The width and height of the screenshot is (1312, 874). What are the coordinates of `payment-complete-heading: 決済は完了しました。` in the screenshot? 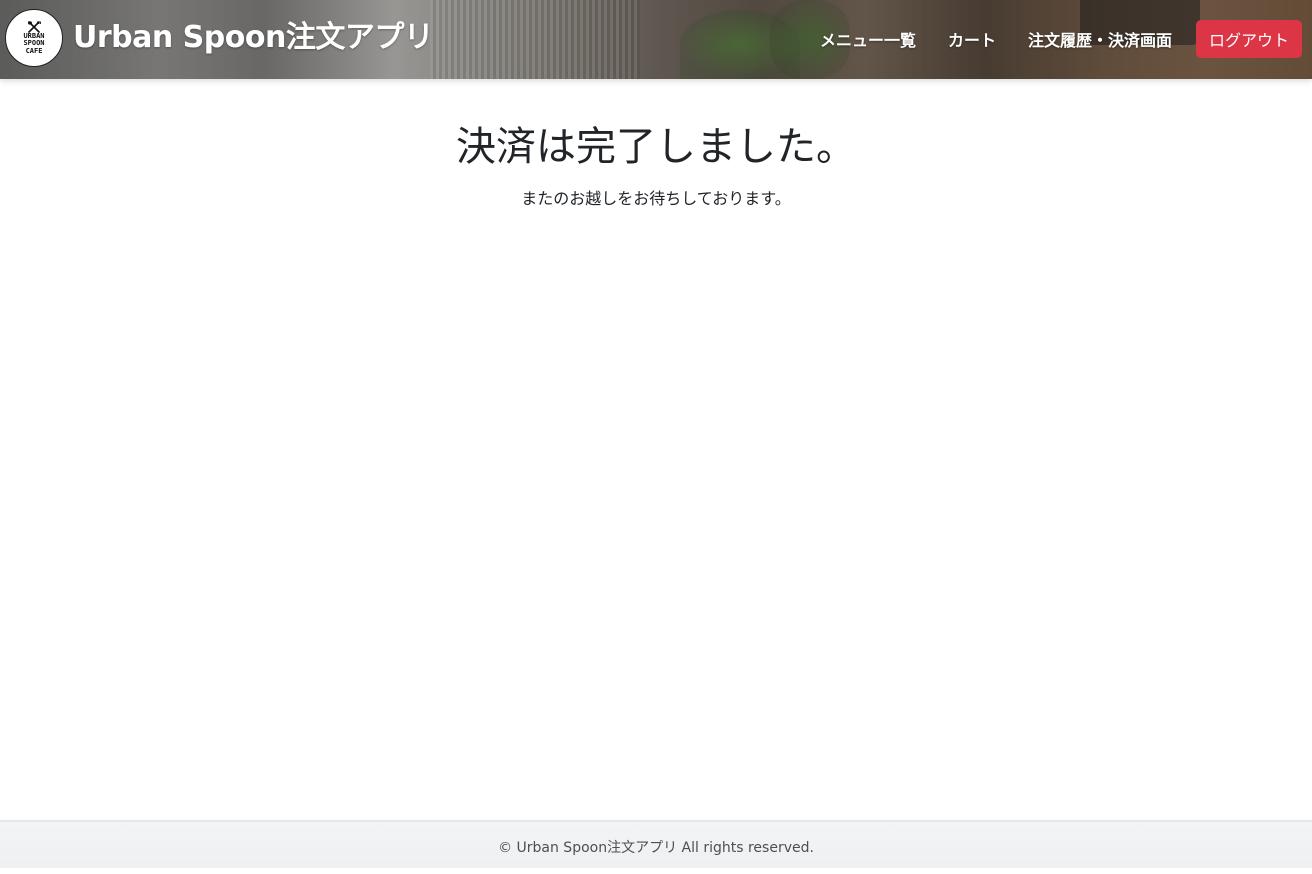 It's located at (656, 147).